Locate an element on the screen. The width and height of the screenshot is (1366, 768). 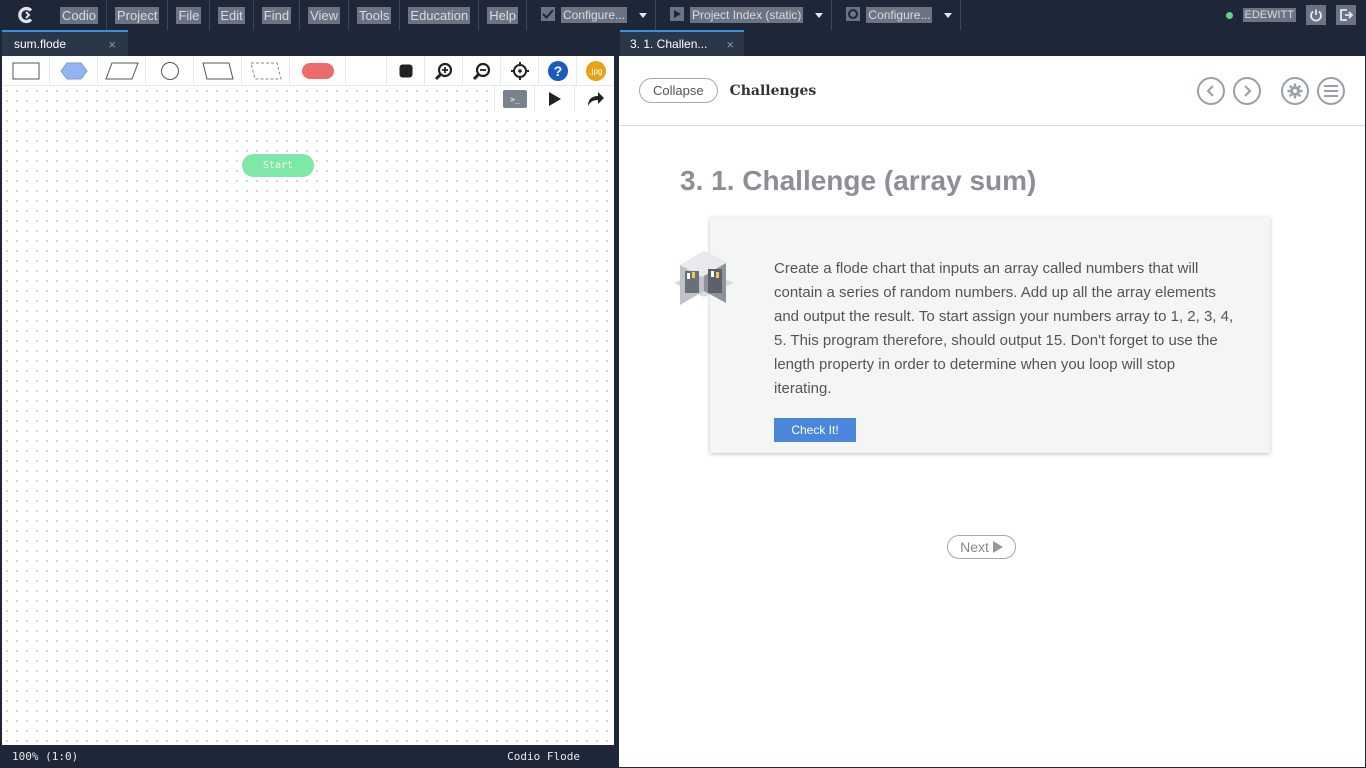
menu-edit-label: Edit is located at coordinates (231, 15).